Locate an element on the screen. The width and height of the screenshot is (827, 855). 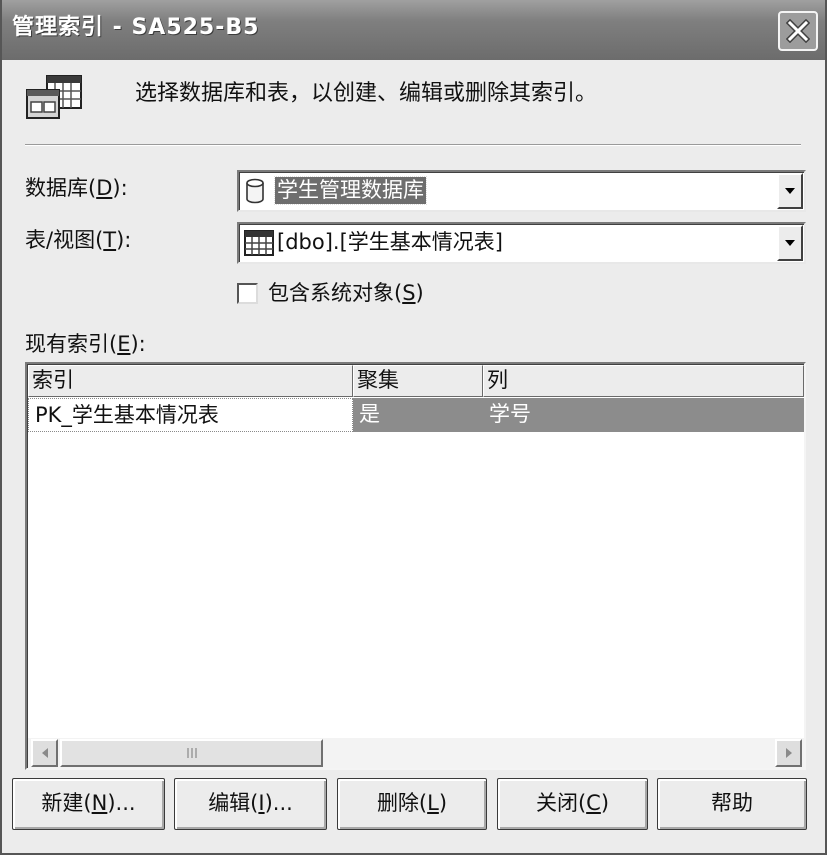
table-view-value: [dbo].[学生基本情况表] is located at coordinates (390, 242).